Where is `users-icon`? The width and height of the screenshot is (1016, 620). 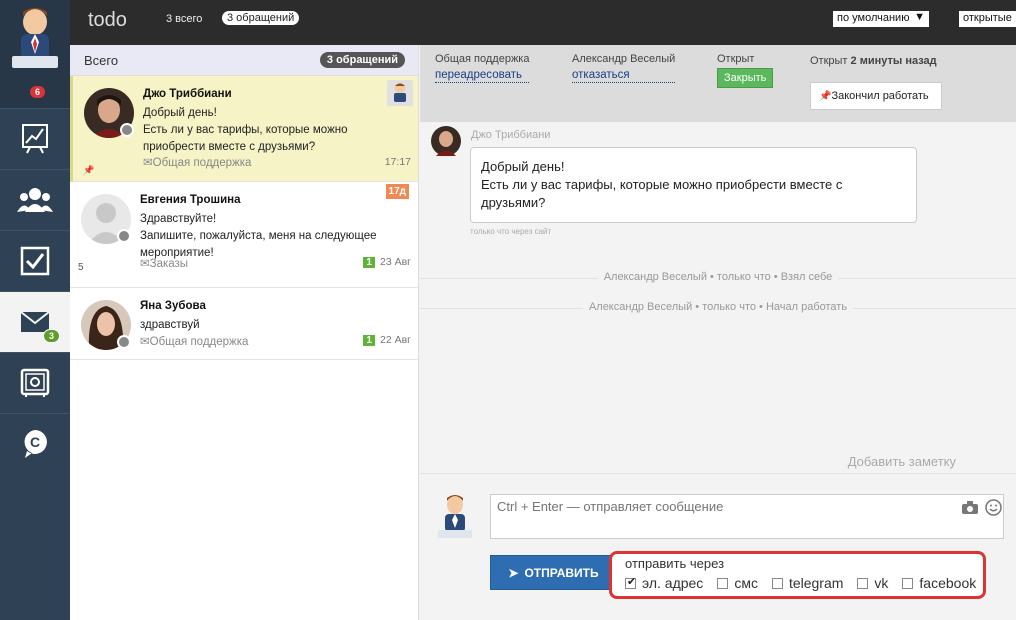 users-icon is located at coordinates (35, 200).